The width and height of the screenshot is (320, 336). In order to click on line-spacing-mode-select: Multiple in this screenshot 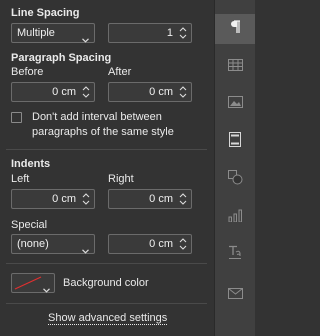, I will do `click(53, 33)`.